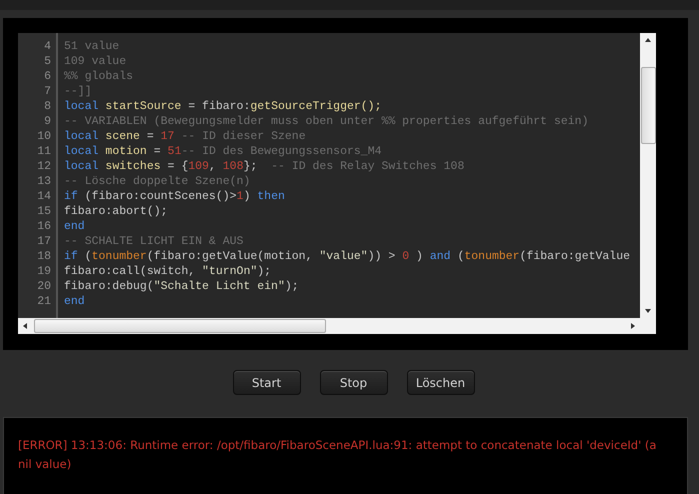 This screenshot has width=699, height=494. I want to click on code-line: %% globals, so click(99, 77).